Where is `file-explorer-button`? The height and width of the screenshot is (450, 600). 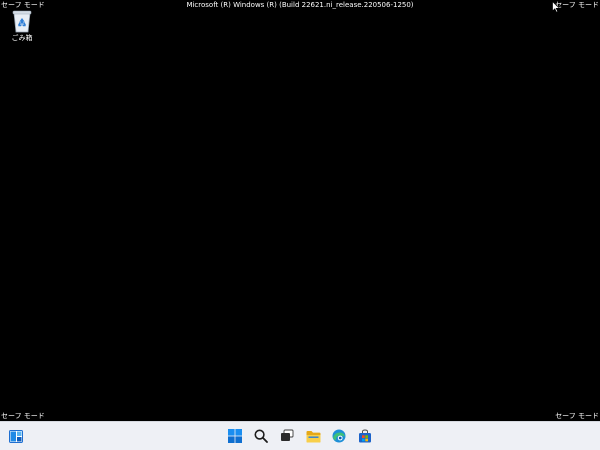
file-explorer-button is located at coordinates (313, 436).